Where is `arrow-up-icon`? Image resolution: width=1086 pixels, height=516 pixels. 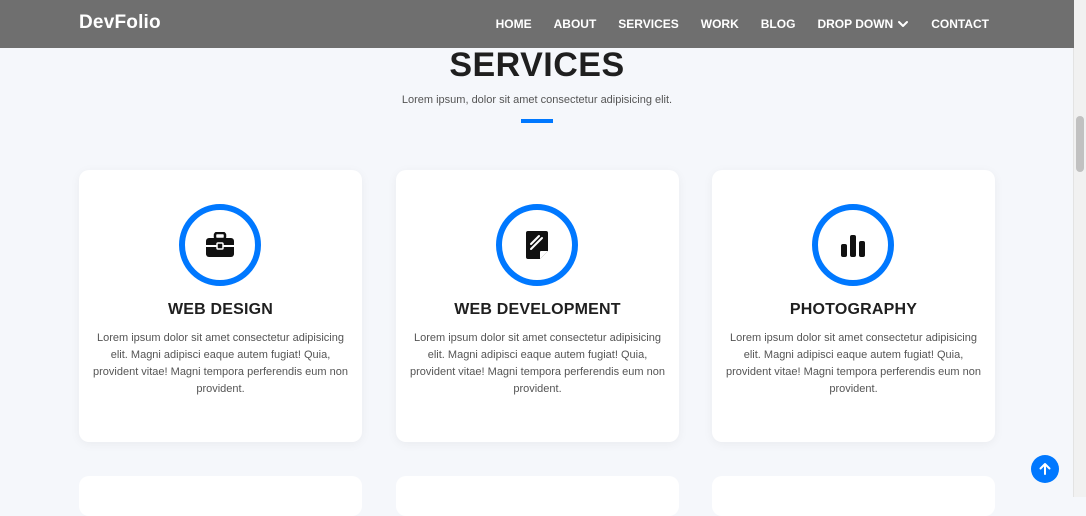 arrow-up-icon is located at coordinates (1045, 469).